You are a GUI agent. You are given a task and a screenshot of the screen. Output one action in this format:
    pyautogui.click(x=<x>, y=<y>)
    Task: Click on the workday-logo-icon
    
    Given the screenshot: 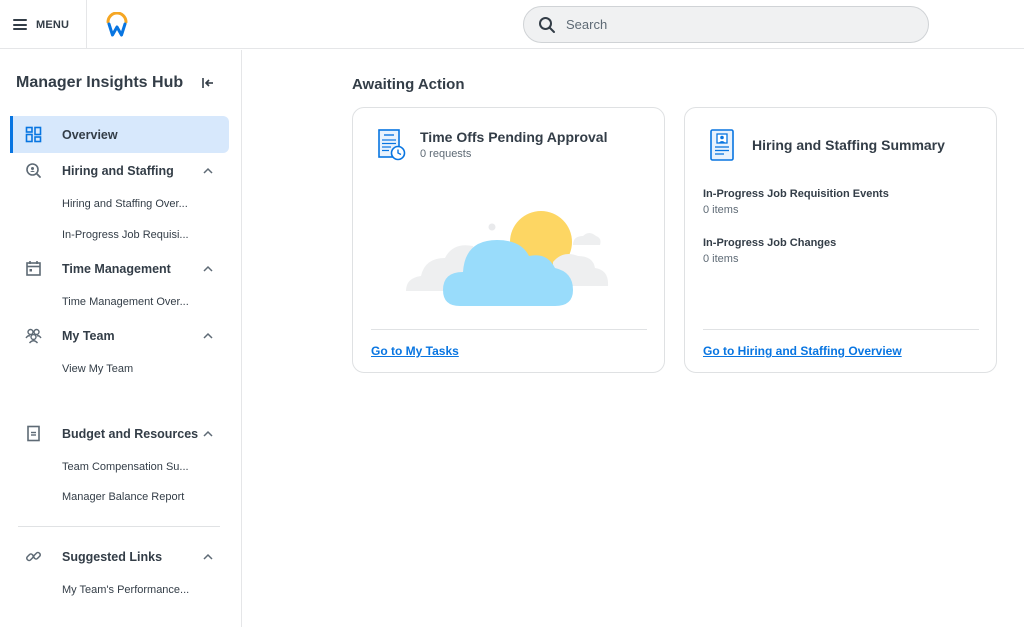 What is the action you would take?
    pyautogui.click(x=117, y=25)
    